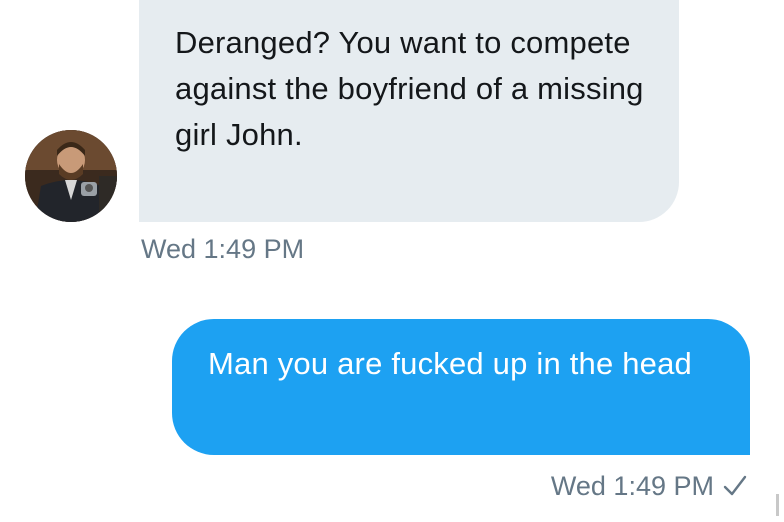 The image size is (784, 522). Describe the element at coordinates (450, 363) in the screenshot. I see `sent-message-text: Man you are fucked up in the head` at that location.